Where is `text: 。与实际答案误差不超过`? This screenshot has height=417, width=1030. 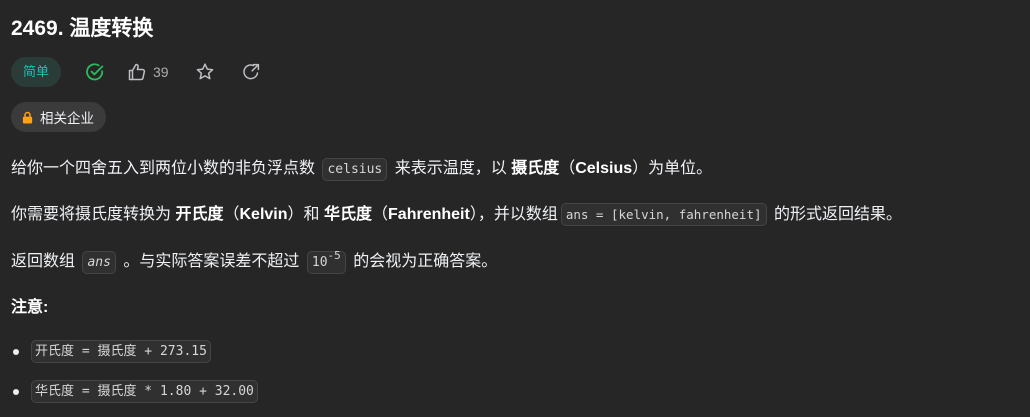
text: 。与实际答案误差不超过 is located at coordinates (211, 261).